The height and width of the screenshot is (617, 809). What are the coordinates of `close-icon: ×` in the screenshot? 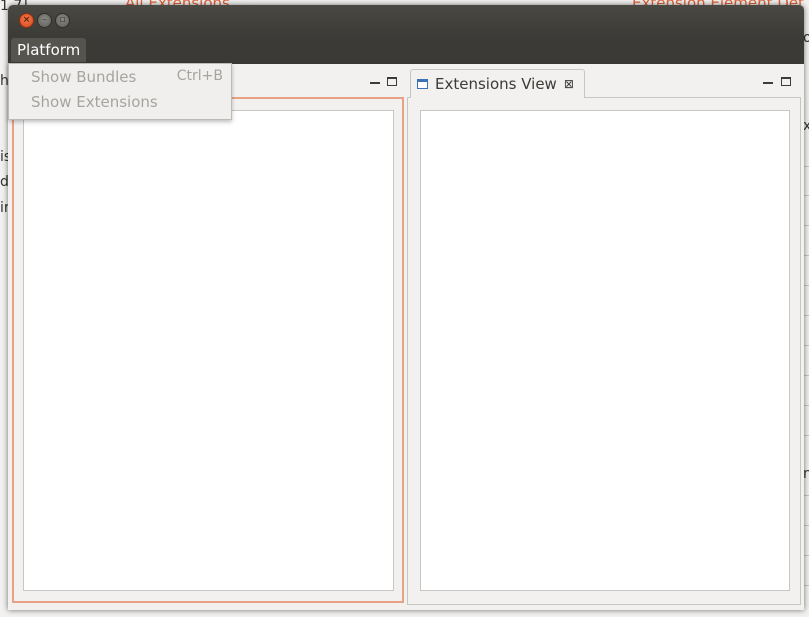 It's located at (26, 20).